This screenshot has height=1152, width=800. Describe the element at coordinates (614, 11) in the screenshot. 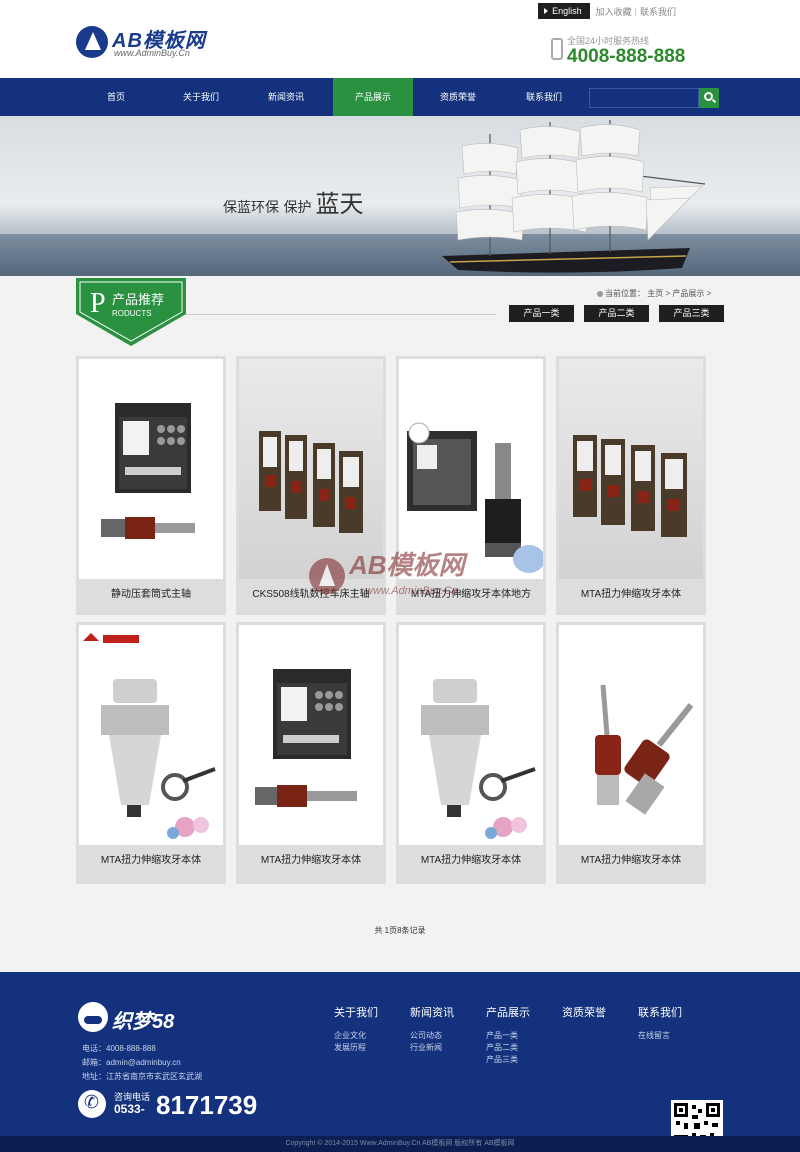

I see `add-favorite-link: 加入收藏` at that location.